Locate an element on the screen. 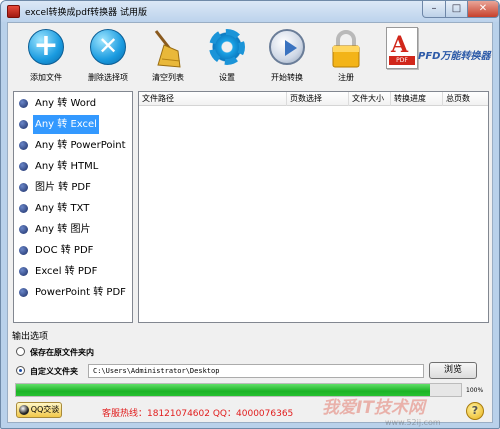 This screenshot has width=500, height=429. remove-icon: ✕ is located at coordinates (108, 47).